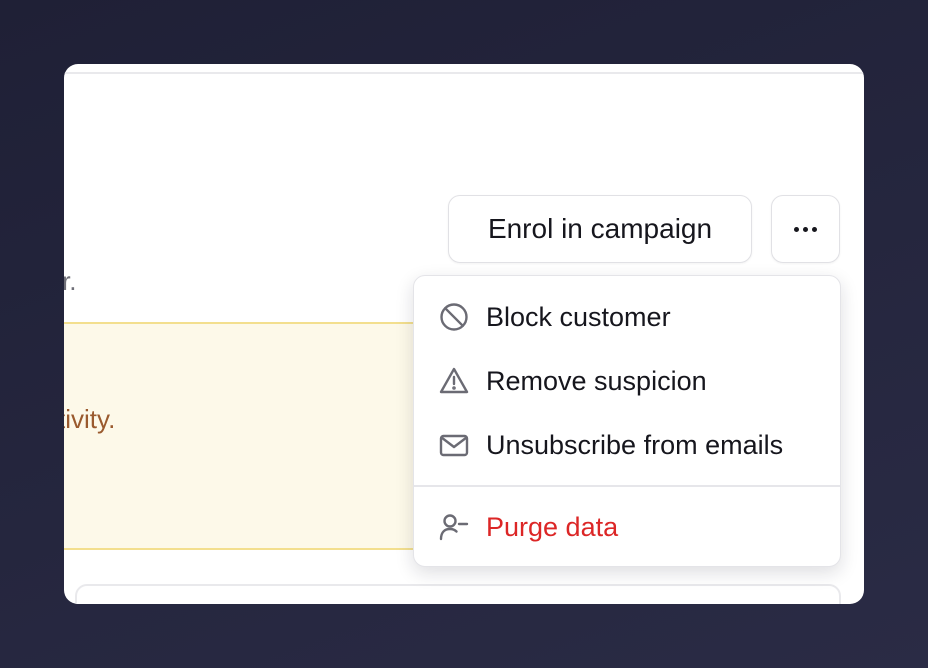 The height and width of the screenshot is (668, 928). I want to click on menu-item-label: Block customer, so click(578, 316).